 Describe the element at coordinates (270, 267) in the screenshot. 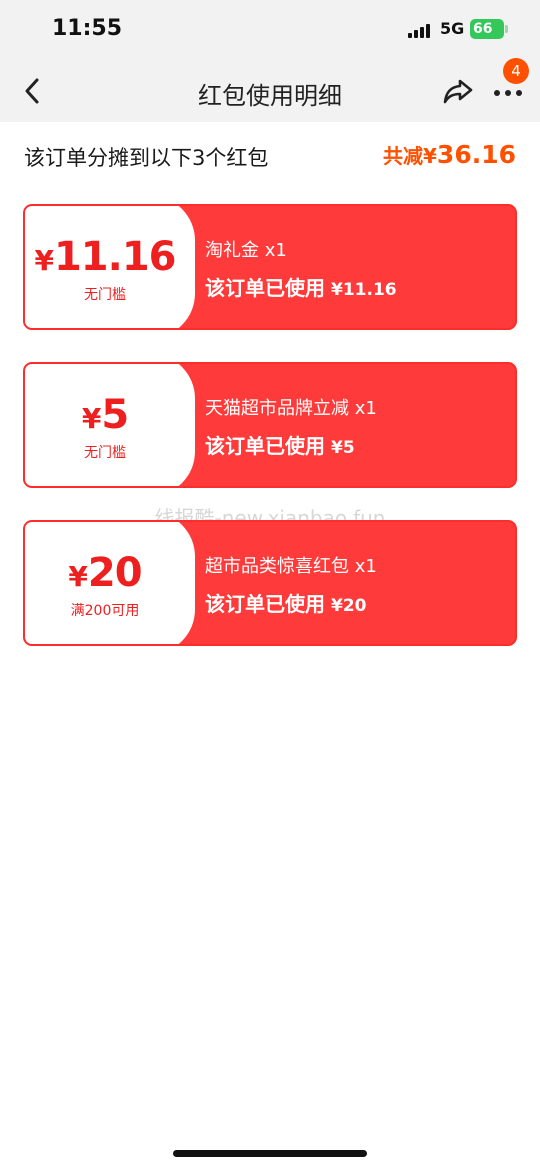

I see `coupon-card: ¥11.16 无门槛 淘礼金 x1 该订单已使用 ¥11.16` at that location.